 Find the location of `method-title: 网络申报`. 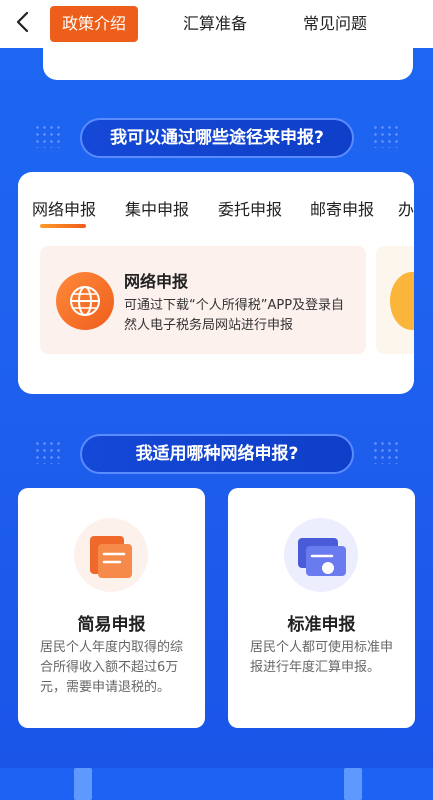

method-title: 网络申报 is located at coordinates (156, 281).